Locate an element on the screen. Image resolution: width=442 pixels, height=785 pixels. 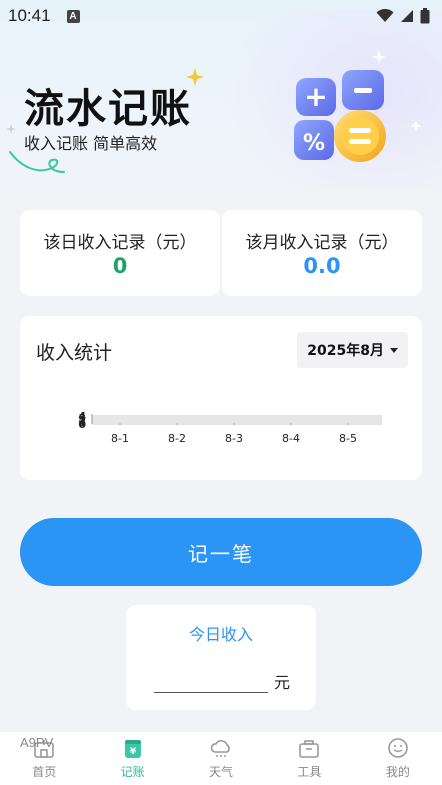
tab-label: 记账 is located at coordinates (132, 772).